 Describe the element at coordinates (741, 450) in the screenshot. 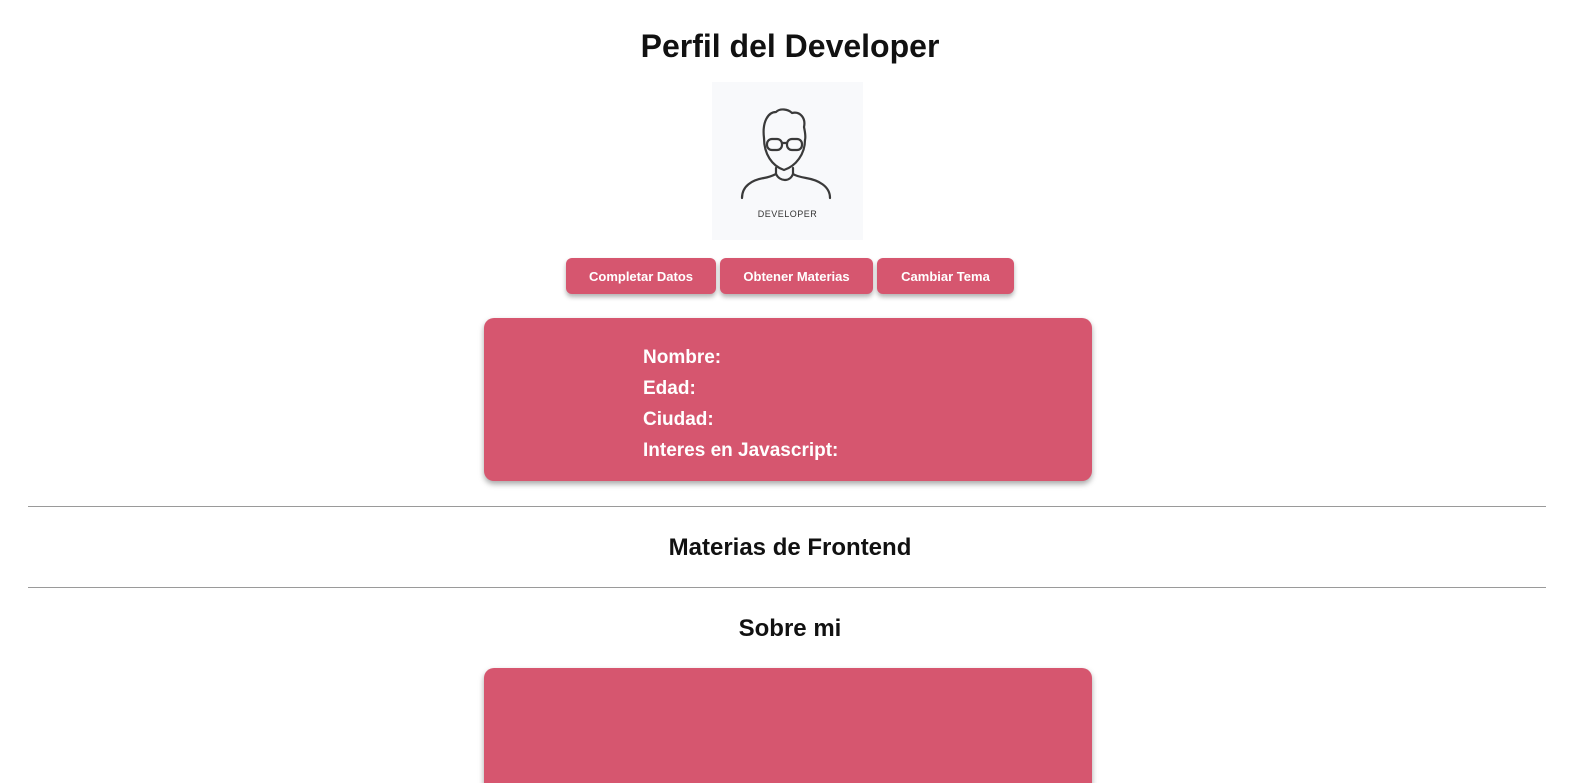

I see `field-interes-javascript: Interes en Javascript:` at that location.